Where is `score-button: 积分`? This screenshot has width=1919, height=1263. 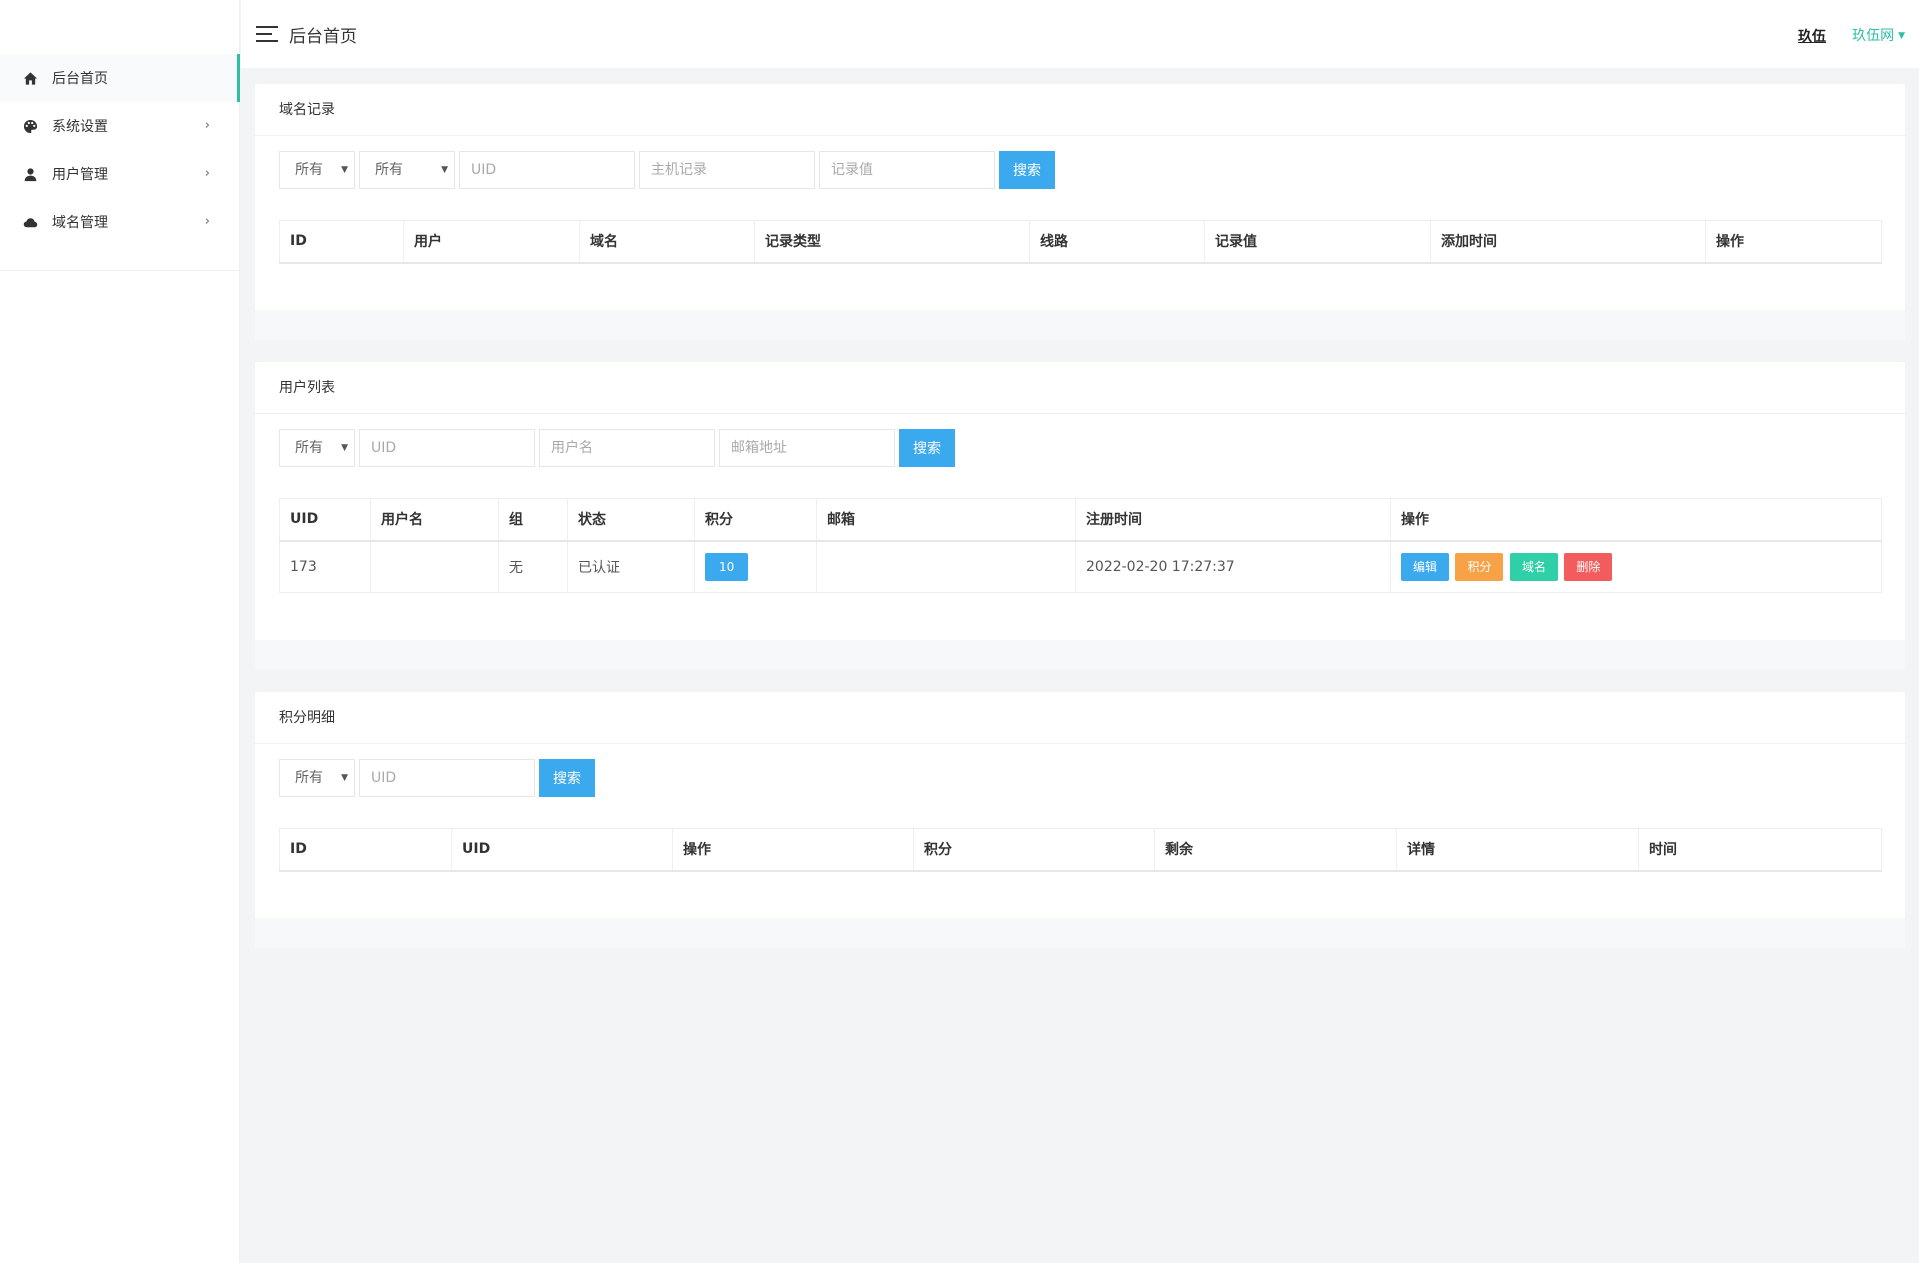
score-button: 积分 is located at coordinates (1479, 566).